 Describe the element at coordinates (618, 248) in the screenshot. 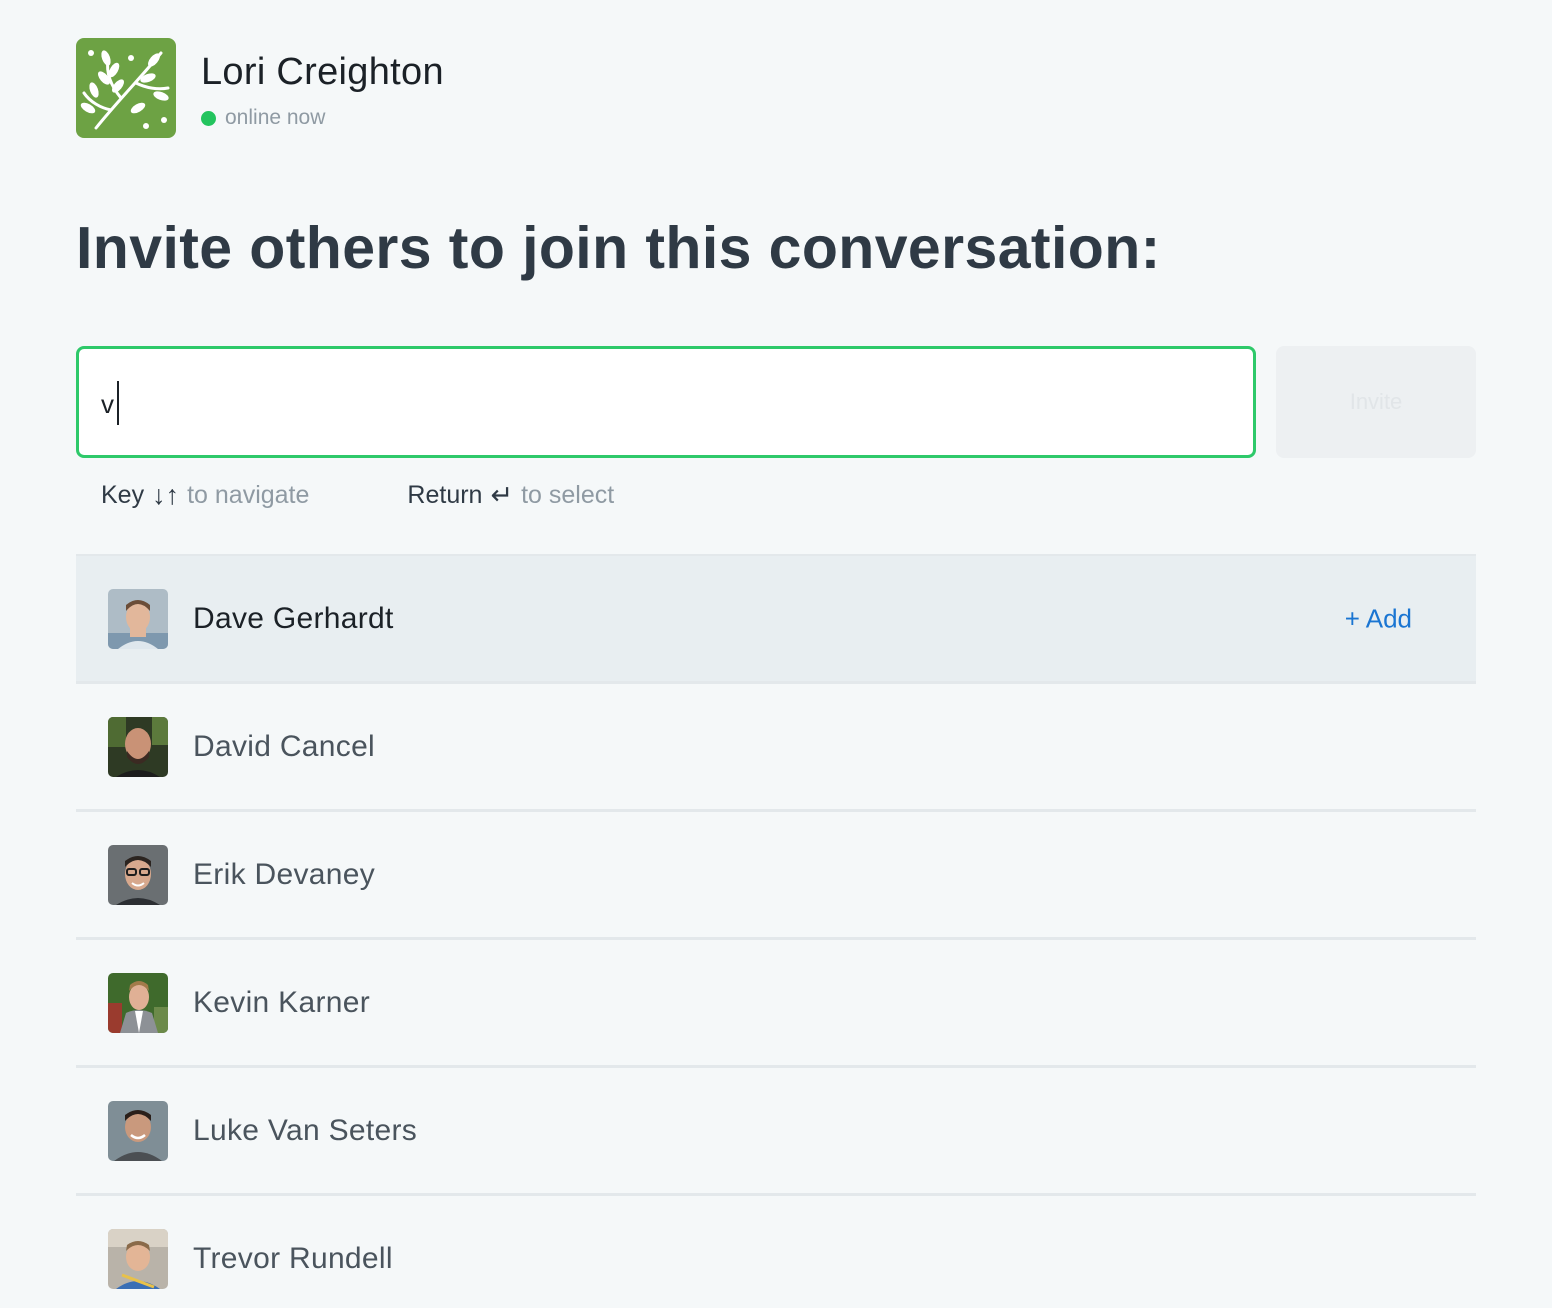

I see `page-title: Invite others to join this conversation:` at that location.